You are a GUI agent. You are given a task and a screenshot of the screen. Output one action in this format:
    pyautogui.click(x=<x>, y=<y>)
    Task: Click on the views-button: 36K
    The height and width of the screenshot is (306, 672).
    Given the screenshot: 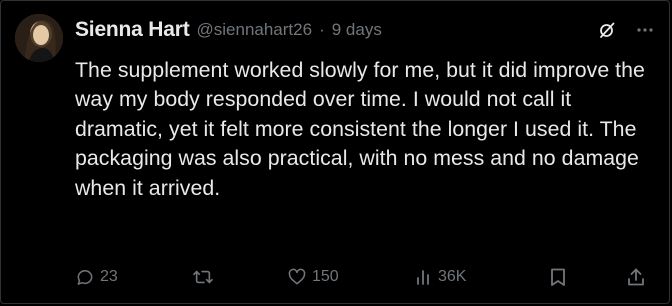 What is the action you would take?
    pyautogui.click(x=440, y=277)
    